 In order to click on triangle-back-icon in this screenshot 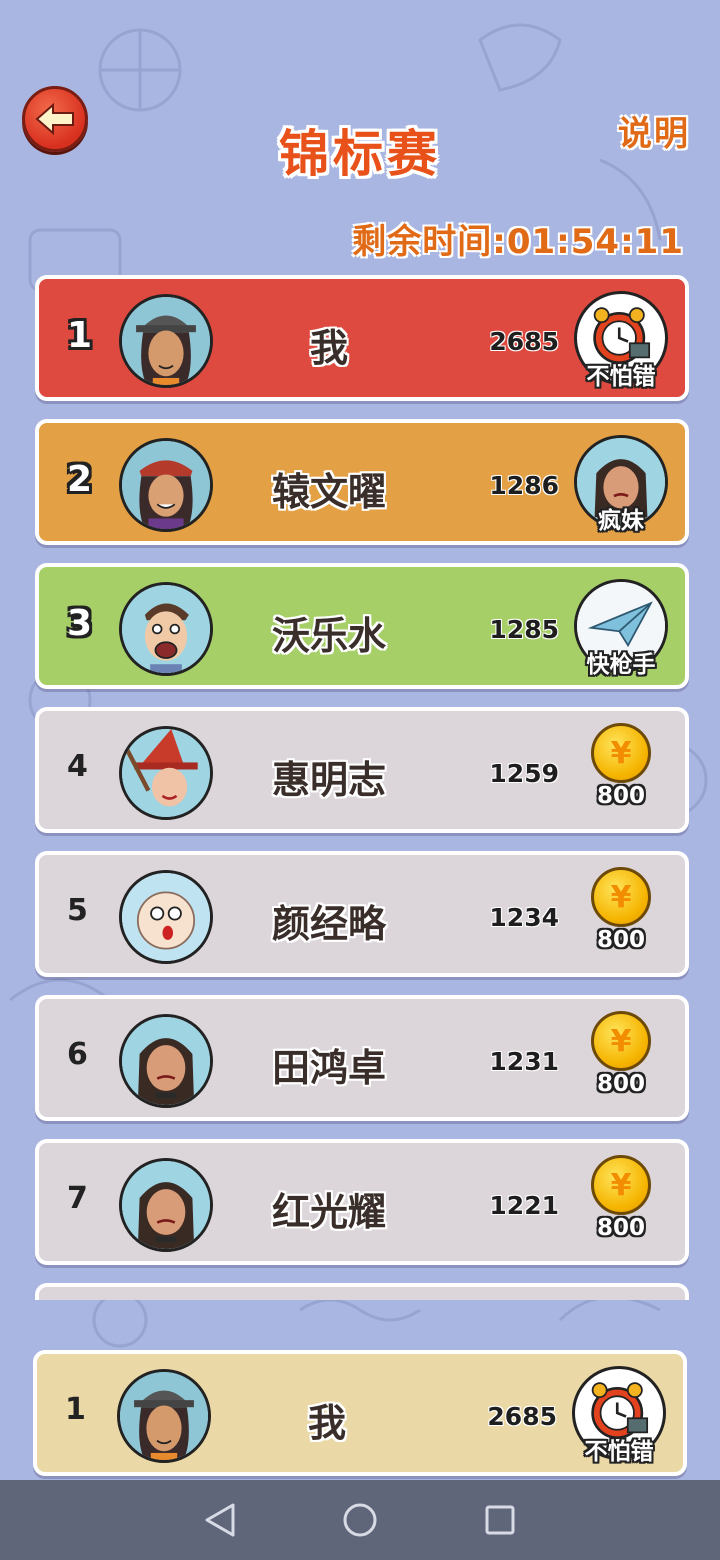, I will do `click(220, 1520)`.